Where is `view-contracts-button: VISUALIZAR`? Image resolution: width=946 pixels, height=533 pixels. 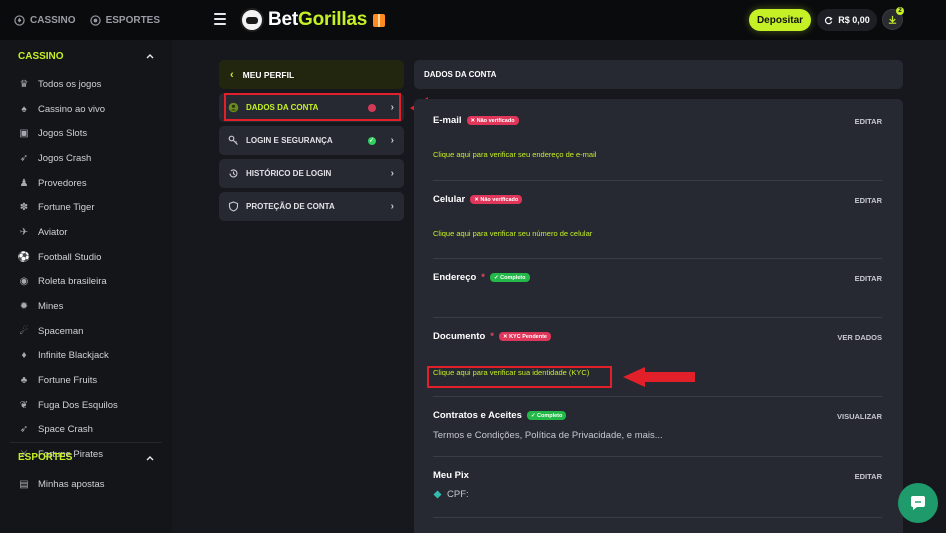
view-contracts-button: VISUALIZAR is located at coordinates (859, 416).